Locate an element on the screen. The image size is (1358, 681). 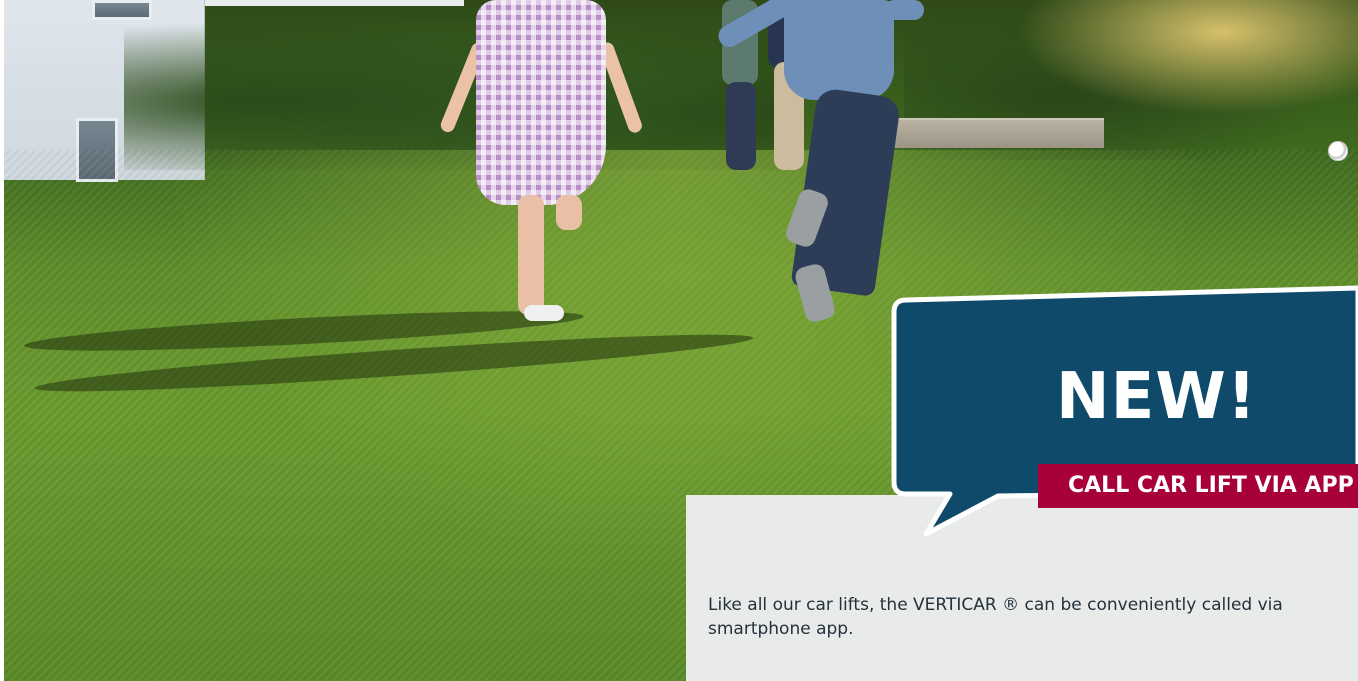
soccer-ball is located at coordinates (1338, 151).